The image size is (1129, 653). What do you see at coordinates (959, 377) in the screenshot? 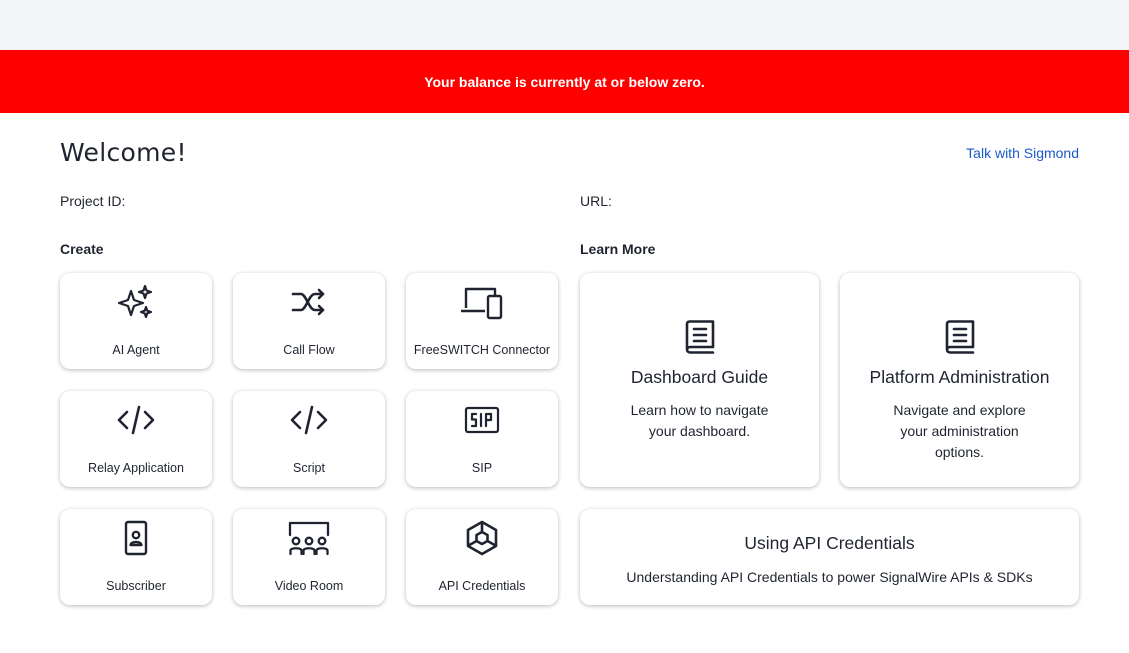
I see `card-title: Platform Administration` at bounding box center [959, 377].